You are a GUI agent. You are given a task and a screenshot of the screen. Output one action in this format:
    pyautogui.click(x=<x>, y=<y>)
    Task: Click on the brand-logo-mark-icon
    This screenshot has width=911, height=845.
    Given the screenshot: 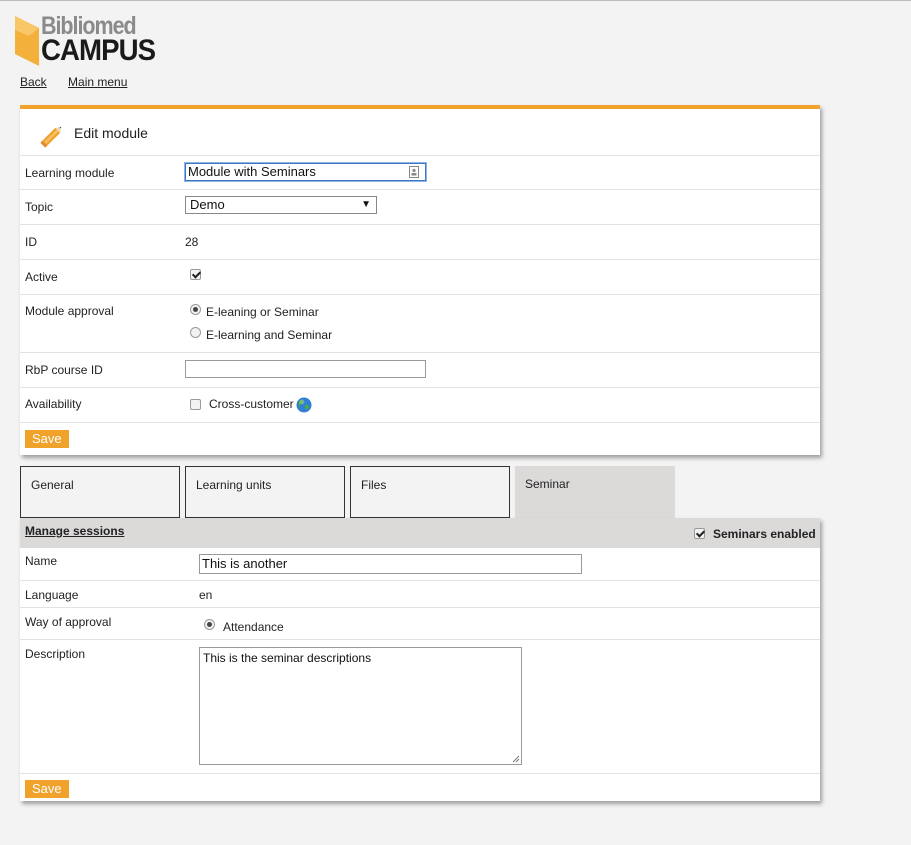 What is the action you would take?
    pyautogui.click(x=27, y=41)
    